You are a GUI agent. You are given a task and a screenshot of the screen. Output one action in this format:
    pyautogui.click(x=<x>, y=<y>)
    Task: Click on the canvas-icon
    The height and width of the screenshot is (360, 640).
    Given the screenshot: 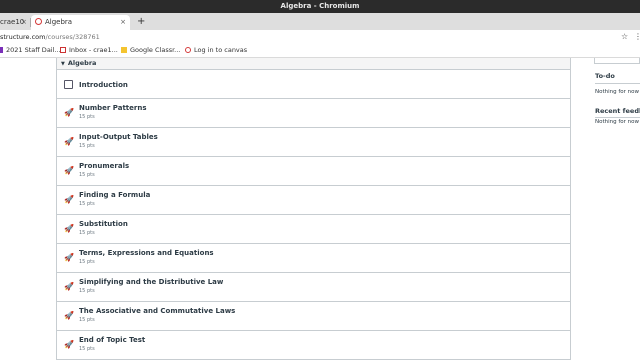 What is the action you would take?
    pyautogui.click(x=188, y=50)
    